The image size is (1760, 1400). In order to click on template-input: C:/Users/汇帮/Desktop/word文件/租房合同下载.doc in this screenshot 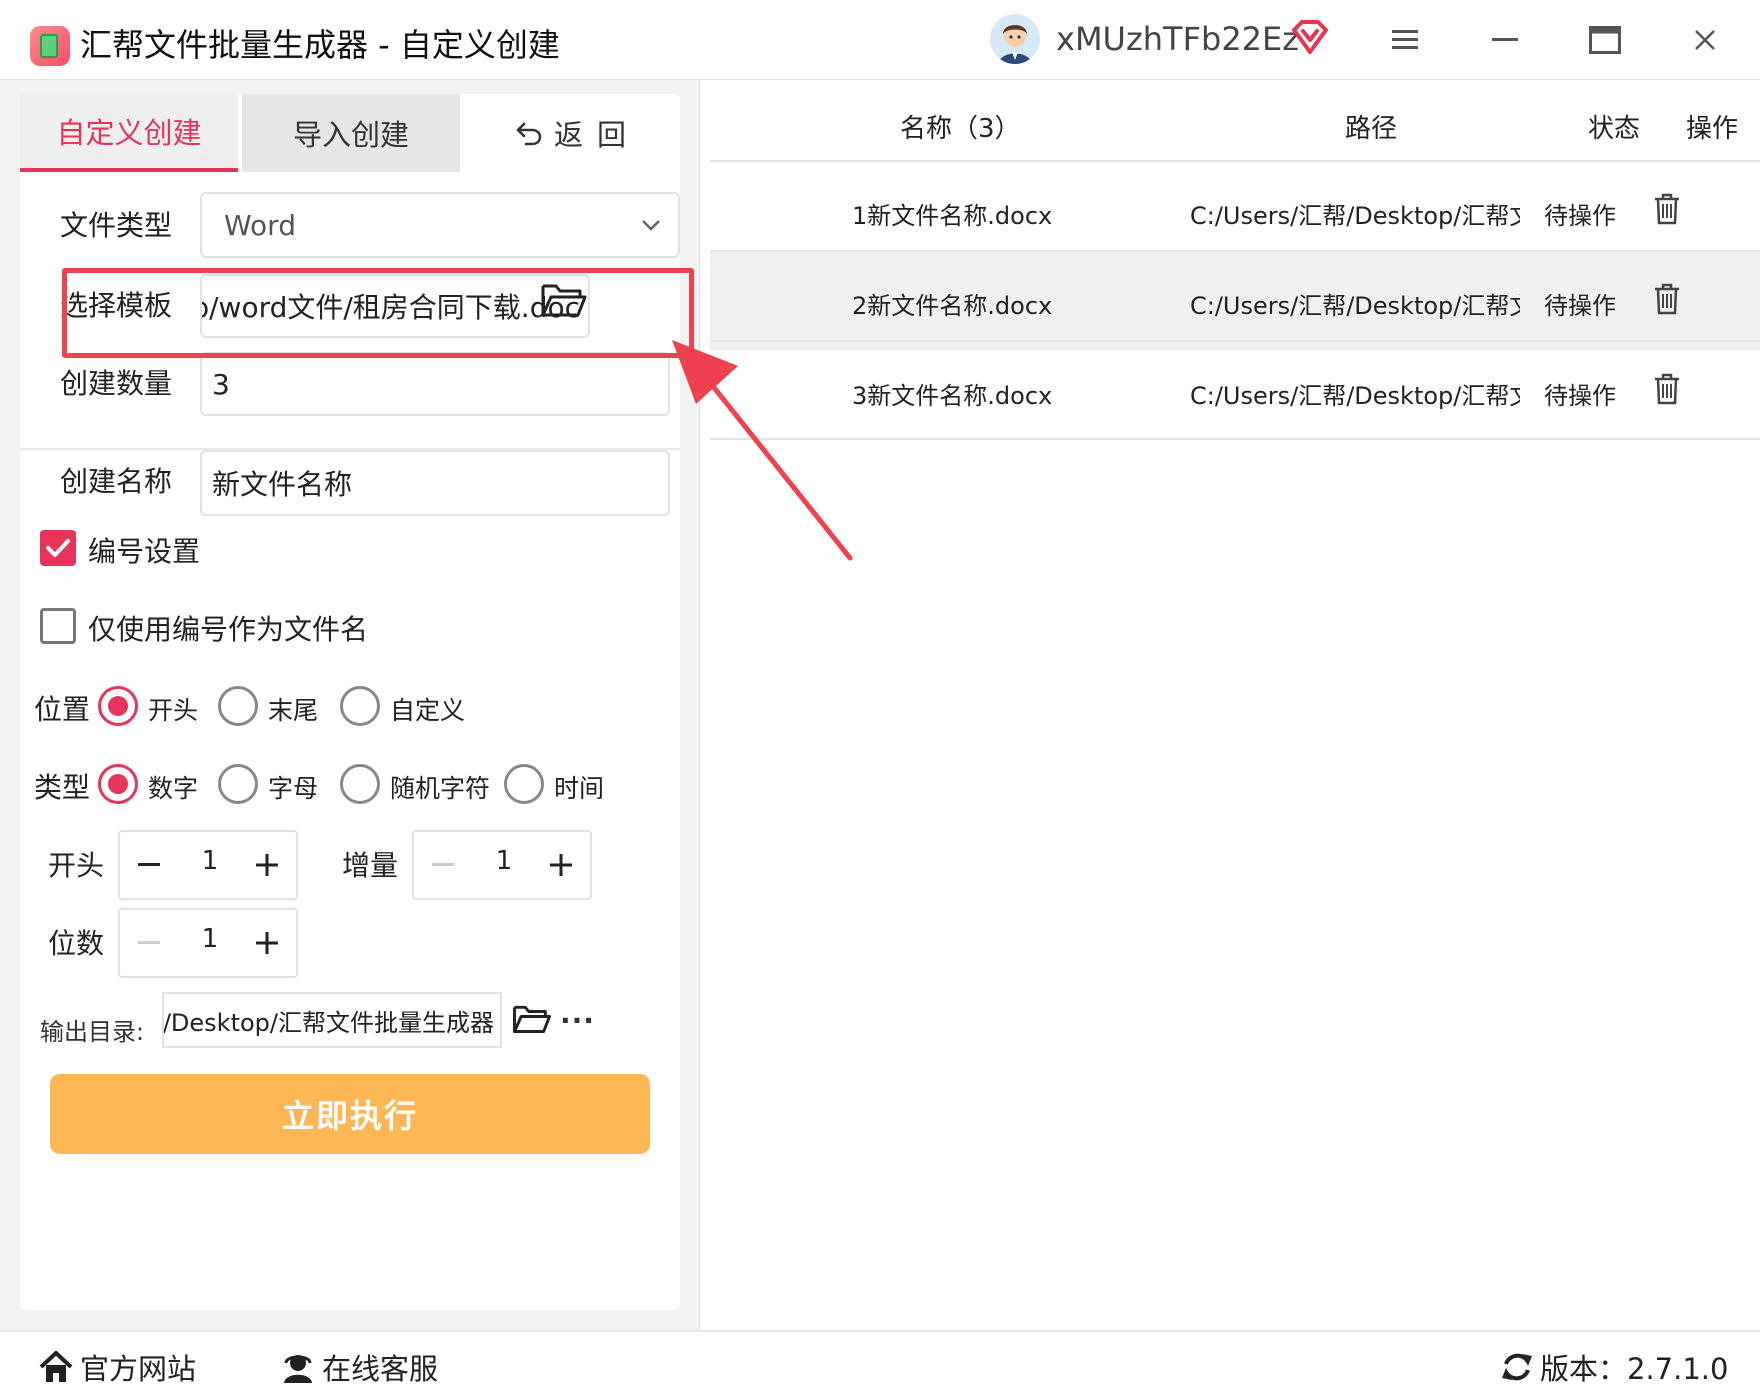, I will do `click(395, 306)`.